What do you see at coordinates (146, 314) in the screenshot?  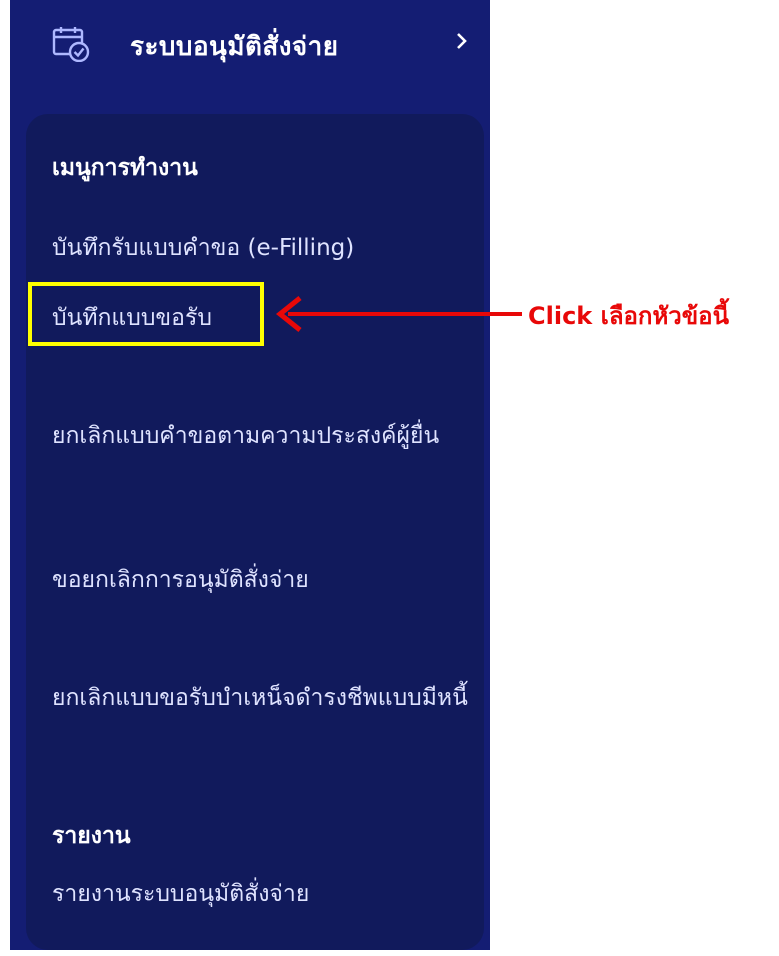 I see `highlight-box` at bounding box center [146, 314].